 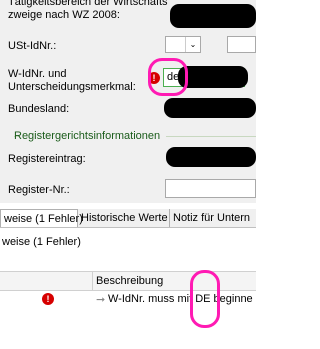 I want to click on group-title: Registergerichtsinformationen, so click(x=87, y=136).